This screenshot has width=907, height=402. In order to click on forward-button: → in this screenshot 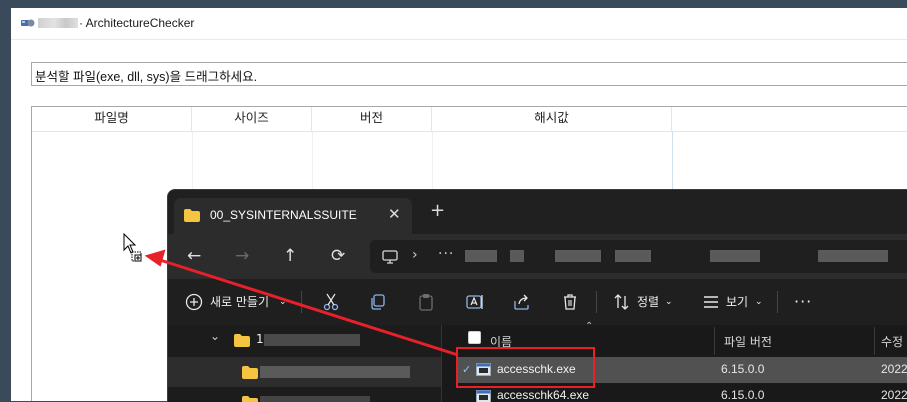, I will do `click(242, 256)`.